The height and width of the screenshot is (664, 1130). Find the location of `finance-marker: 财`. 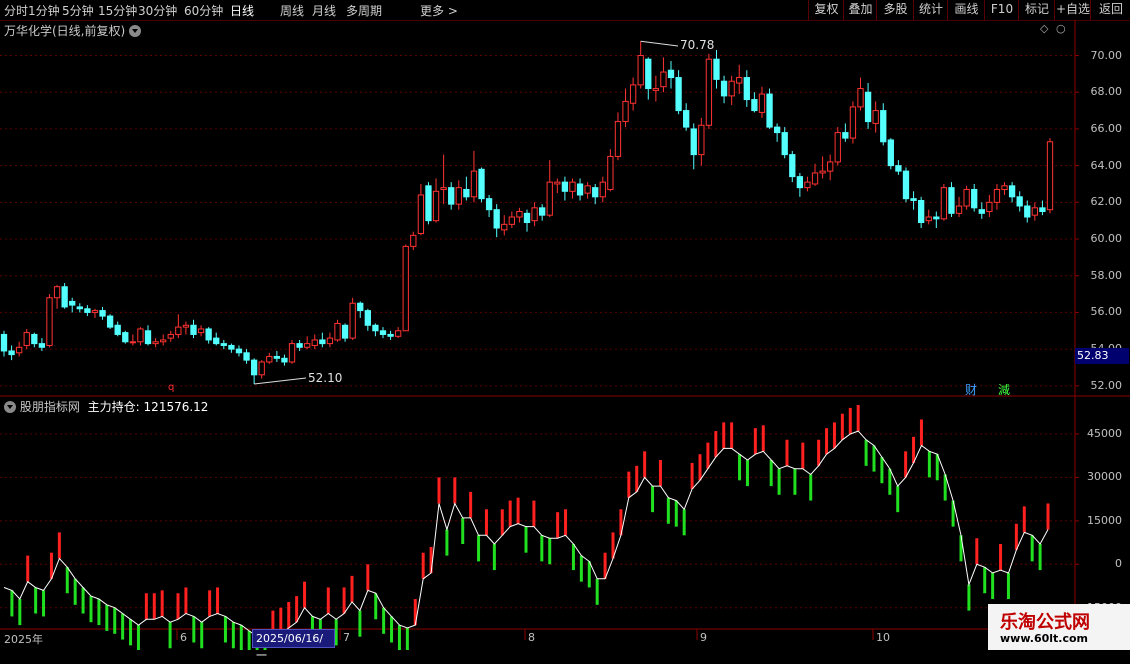

finance-marker: 财 is located at coordinates (971, 389).